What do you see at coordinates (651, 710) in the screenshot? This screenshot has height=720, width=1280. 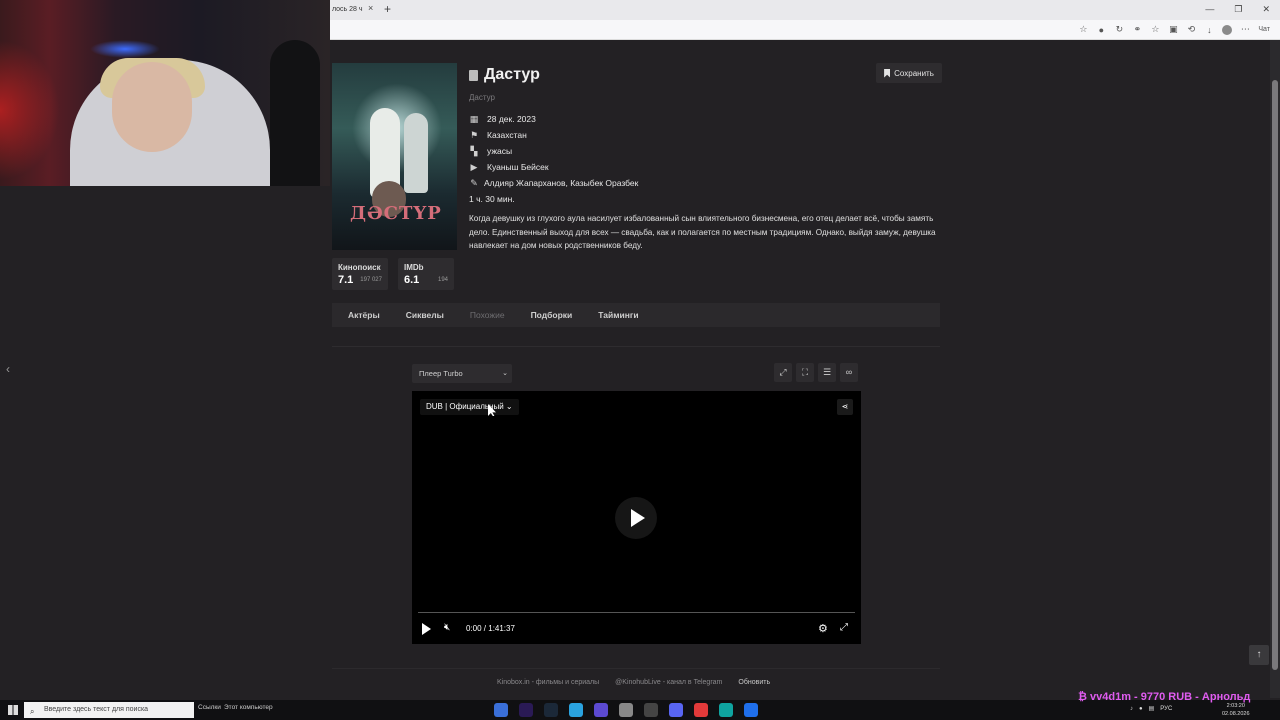 I see `obs-icon` at bounding box center [651, 710].